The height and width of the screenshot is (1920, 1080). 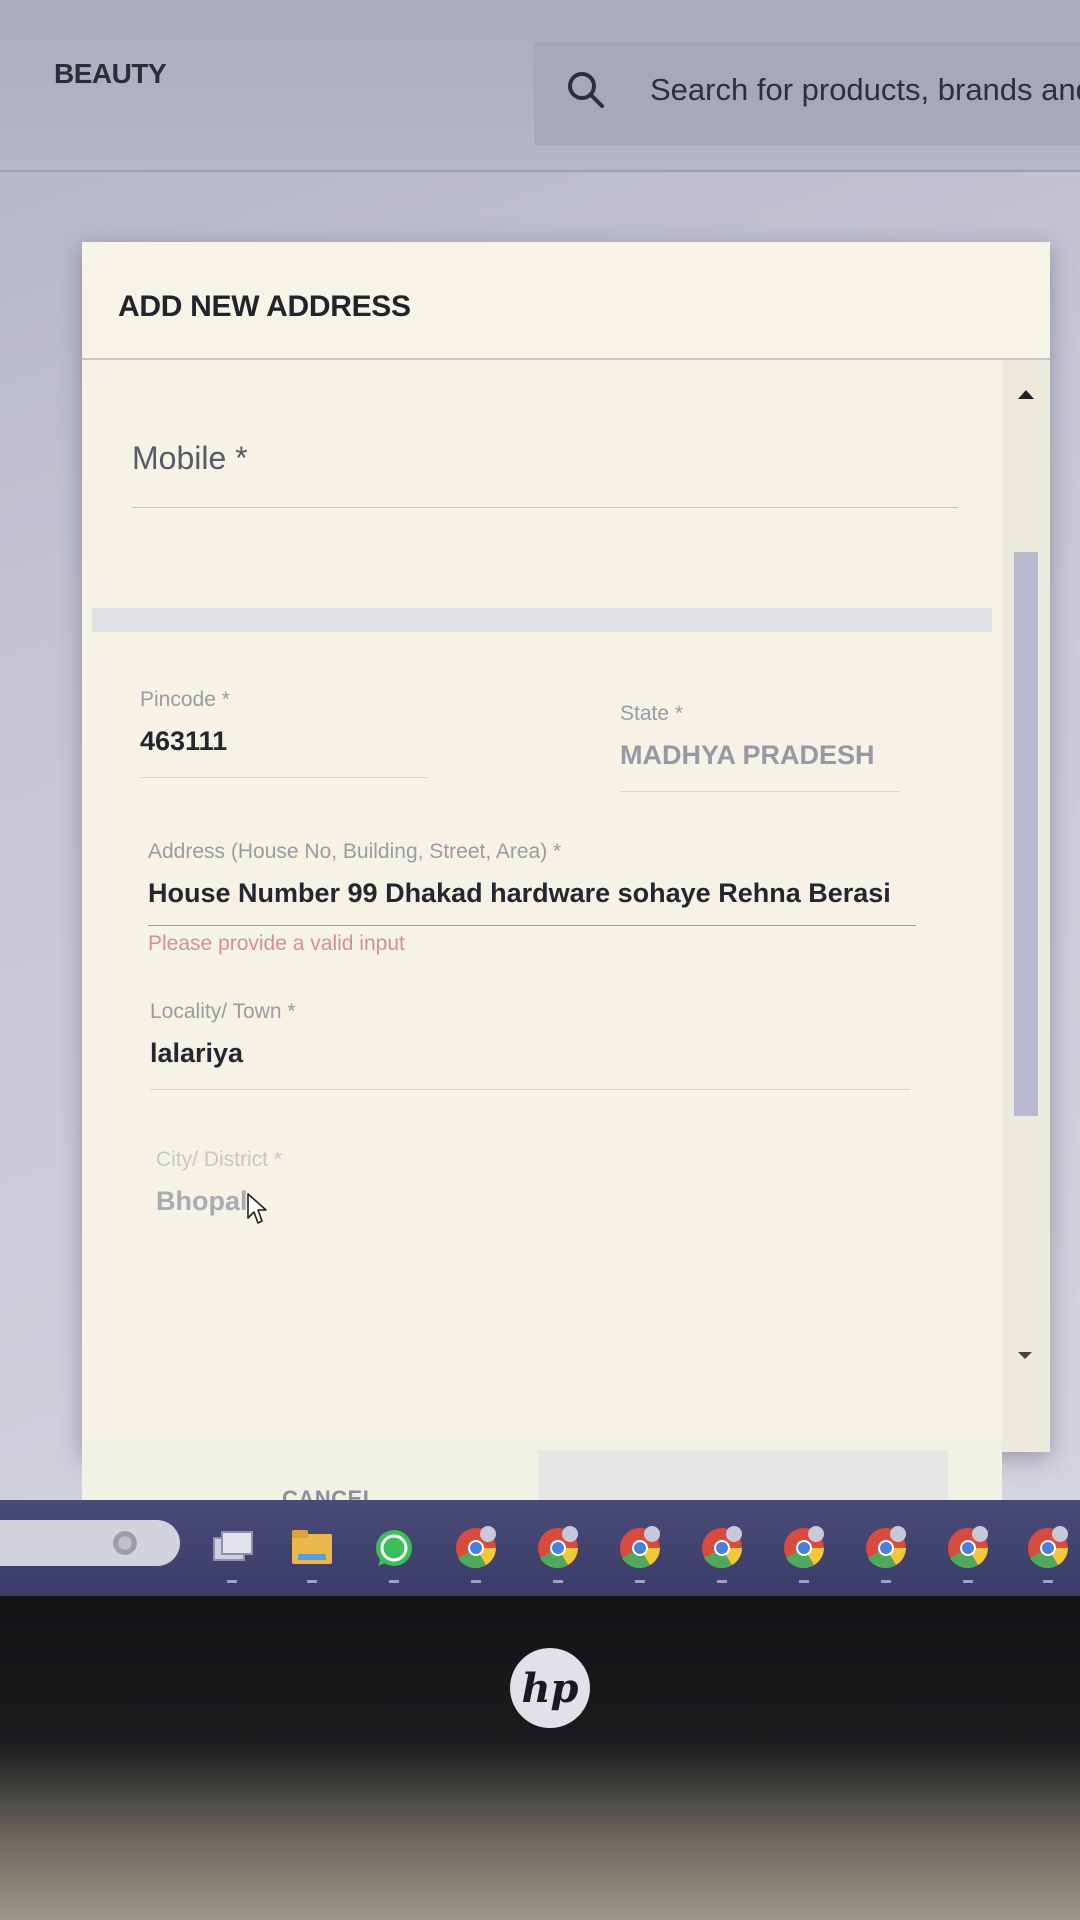 What do you see at coordinates (190, 458) in the screenshot?
I see `mobile-label: Mobile *` at bounding box center [190, 458].